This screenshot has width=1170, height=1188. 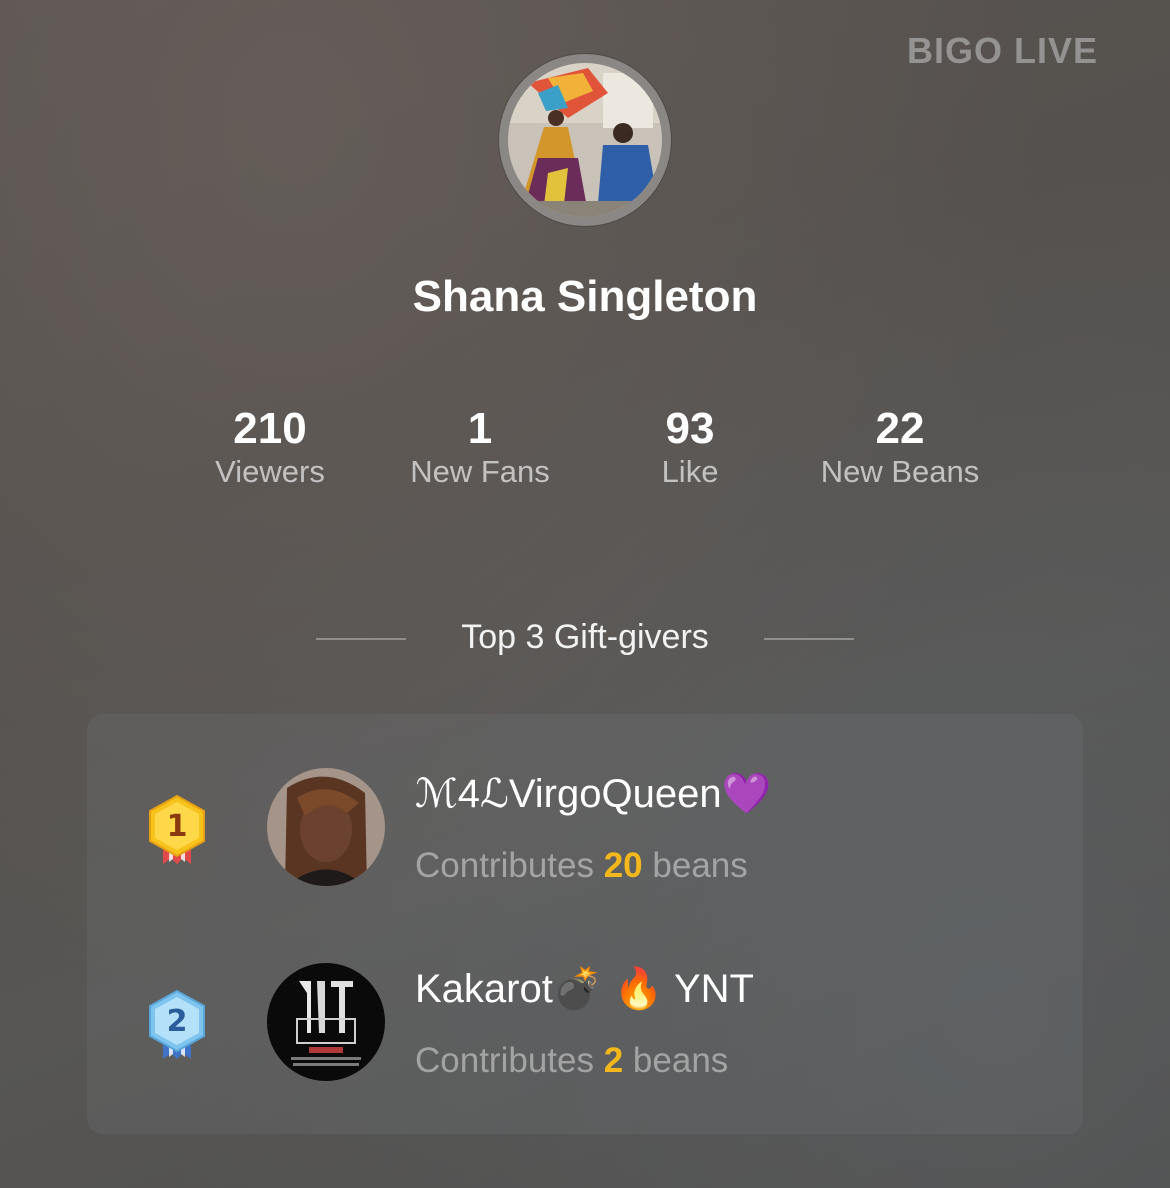 I want to click on gift-section-title: Top 3 Gift-givers, so click(x=585, y=637).